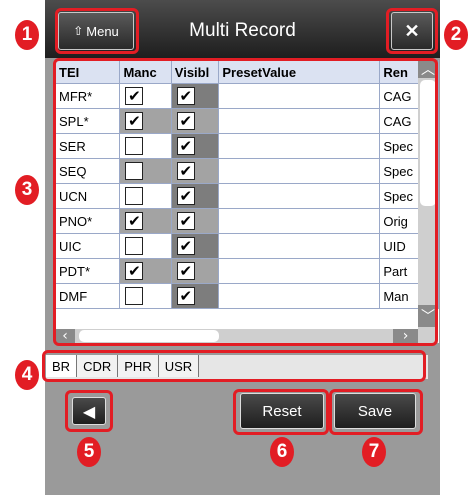  I want to click on table-row: PDT* ✔ ✔ Part, so click(247, 271).